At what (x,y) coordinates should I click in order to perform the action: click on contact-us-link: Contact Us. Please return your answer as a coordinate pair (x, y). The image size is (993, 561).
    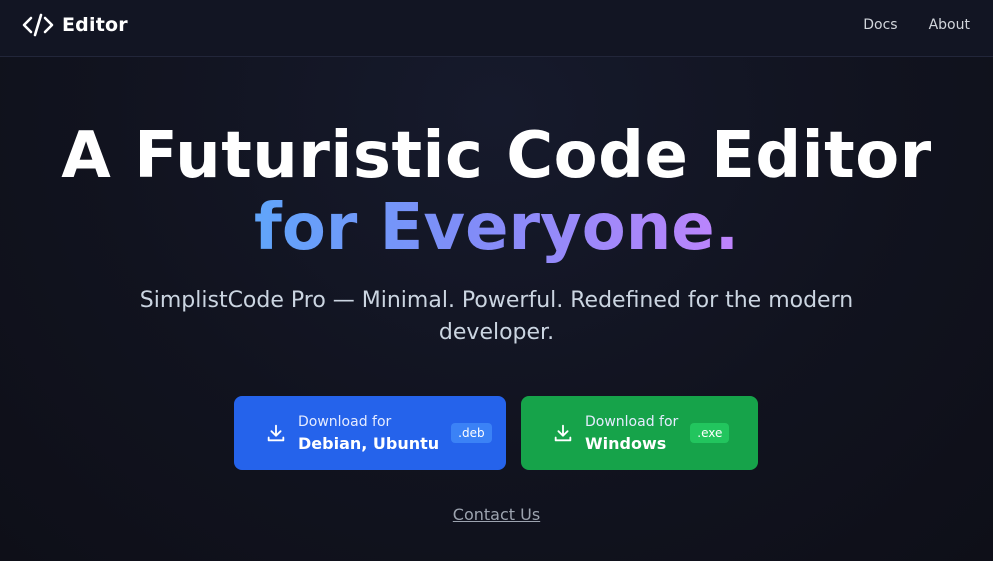
    Looking at the image, I should click on (496, 514).